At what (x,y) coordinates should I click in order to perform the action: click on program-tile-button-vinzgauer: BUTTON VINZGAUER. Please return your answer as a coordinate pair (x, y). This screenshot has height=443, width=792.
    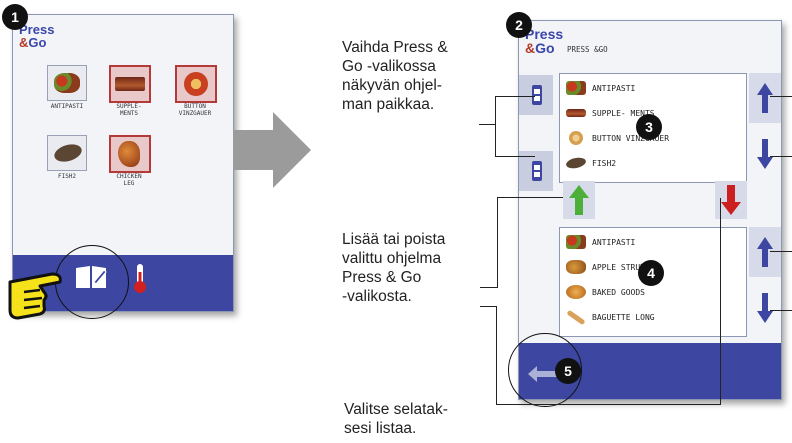
    Looking at the image, I should click on (197, 97).